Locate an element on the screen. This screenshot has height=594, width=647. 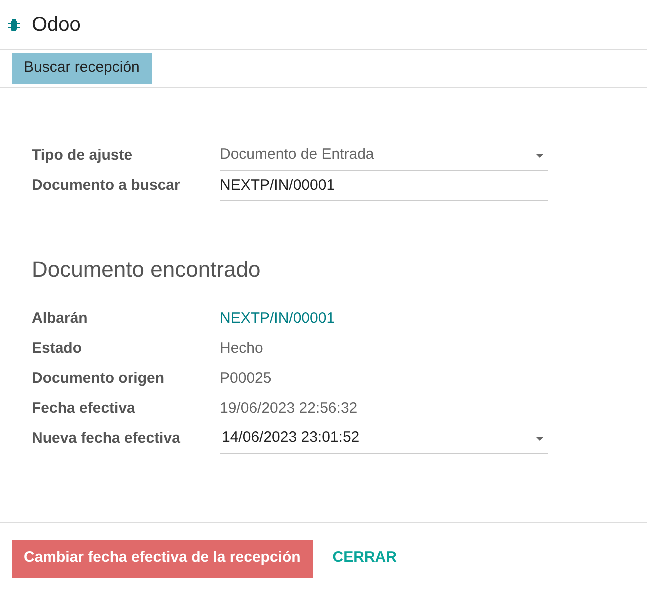
select-field: 14/06/2023 23:01:52 is located at coordinates (384, 439).